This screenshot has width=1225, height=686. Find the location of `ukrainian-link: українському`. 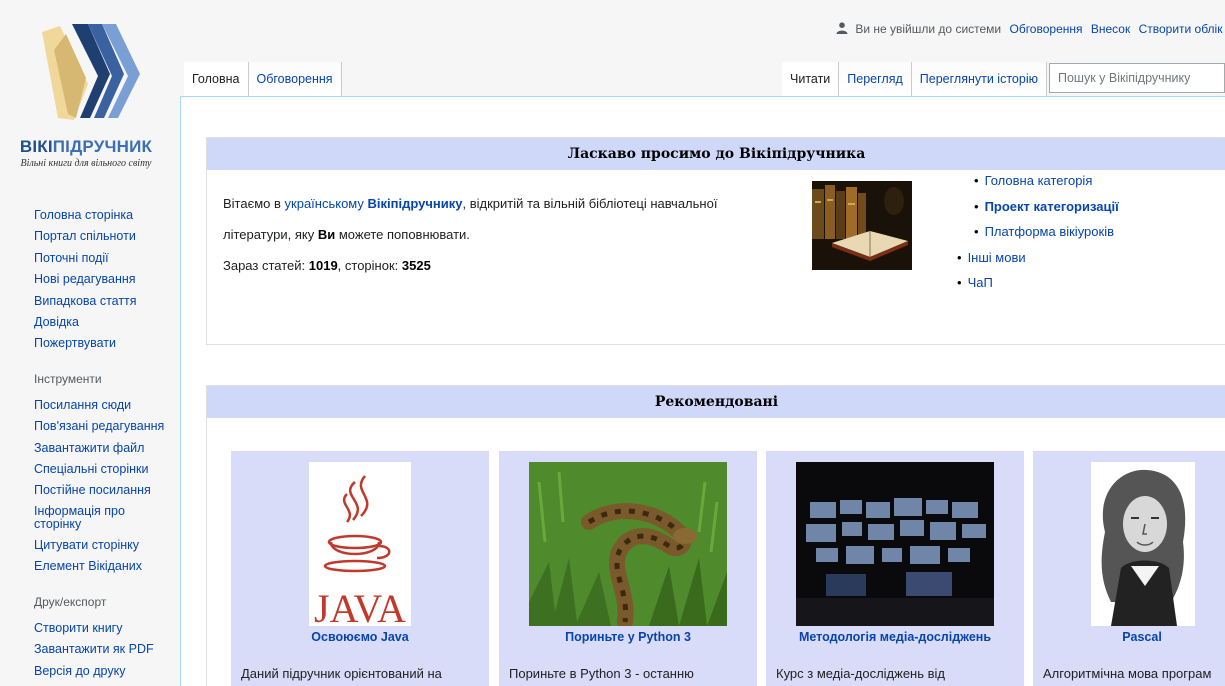

ukrainian-link: українському is located at coordinates (324, 203).